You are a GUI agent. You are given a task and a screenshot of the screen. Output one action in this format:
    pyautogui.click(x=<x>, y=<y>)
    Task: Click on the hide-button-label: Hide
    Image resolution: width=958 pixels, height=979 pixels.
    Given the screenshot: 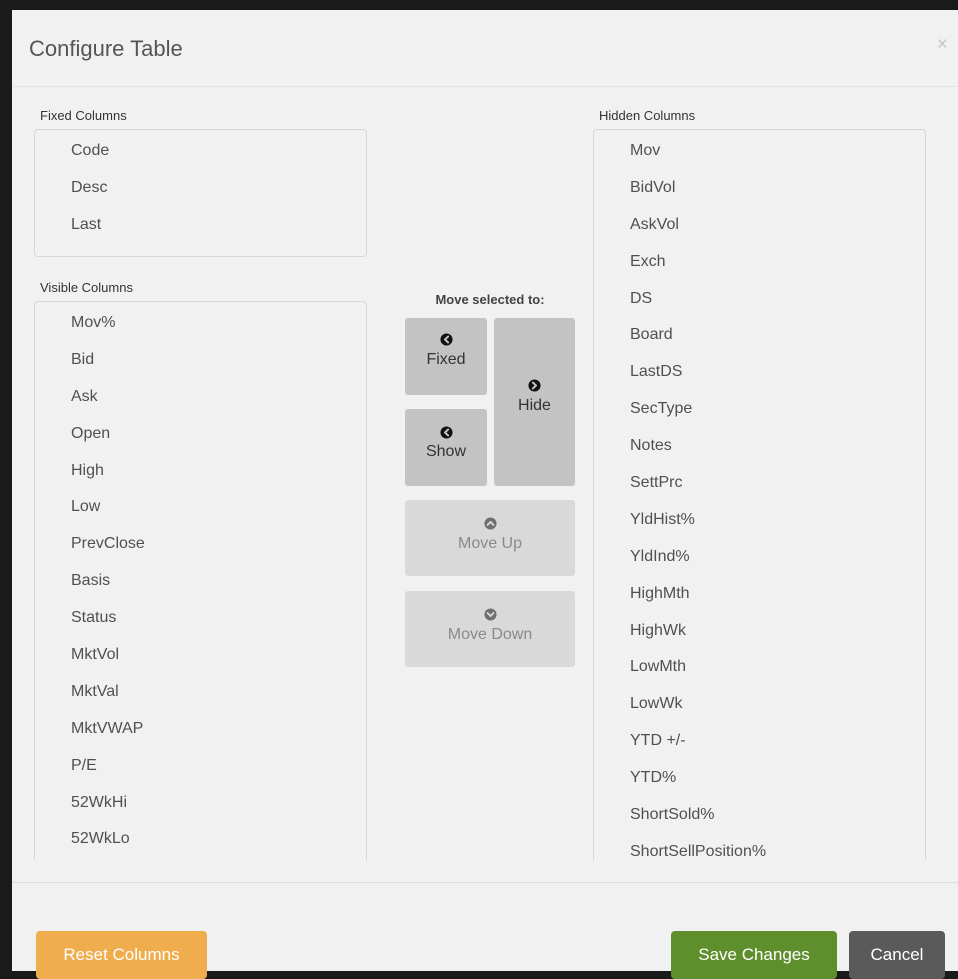 What is the action you would take?
    pyautogui.click(x=534, y=405)
    